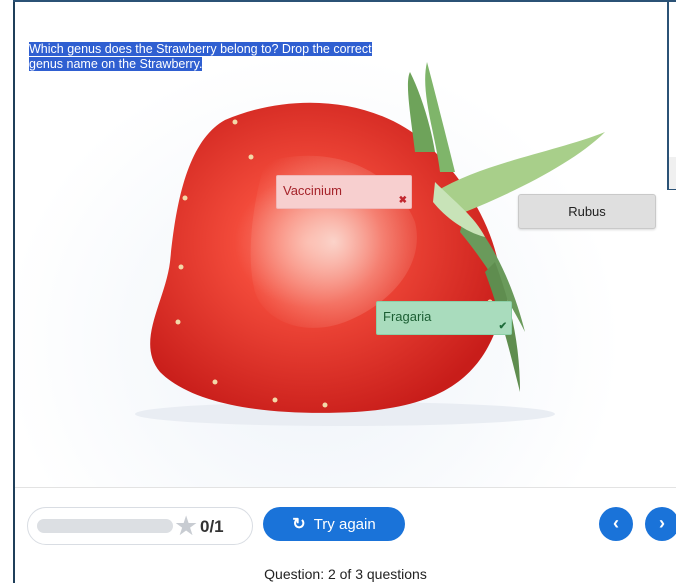  Describe the element at coordinates (344, 192) in the screenshot. I see `dropped-label-vaccinium: Vaccinium ✖` at that location.